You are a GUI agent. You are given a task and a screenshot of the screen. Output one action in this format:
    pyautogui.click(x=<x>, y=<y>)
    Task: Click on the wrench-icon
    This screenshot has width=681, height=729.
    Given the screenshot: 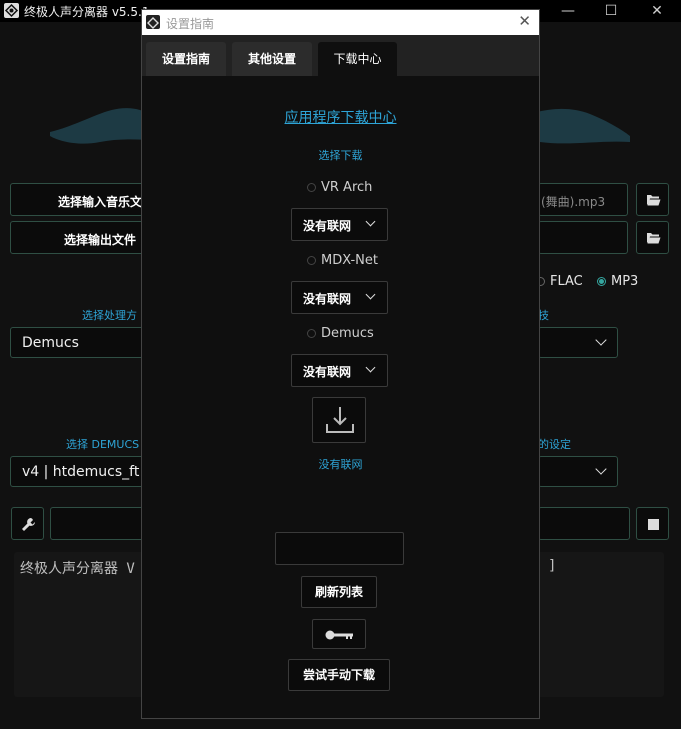 What is the action you would take?
    pyautogui.click(x=28, y=524)
    